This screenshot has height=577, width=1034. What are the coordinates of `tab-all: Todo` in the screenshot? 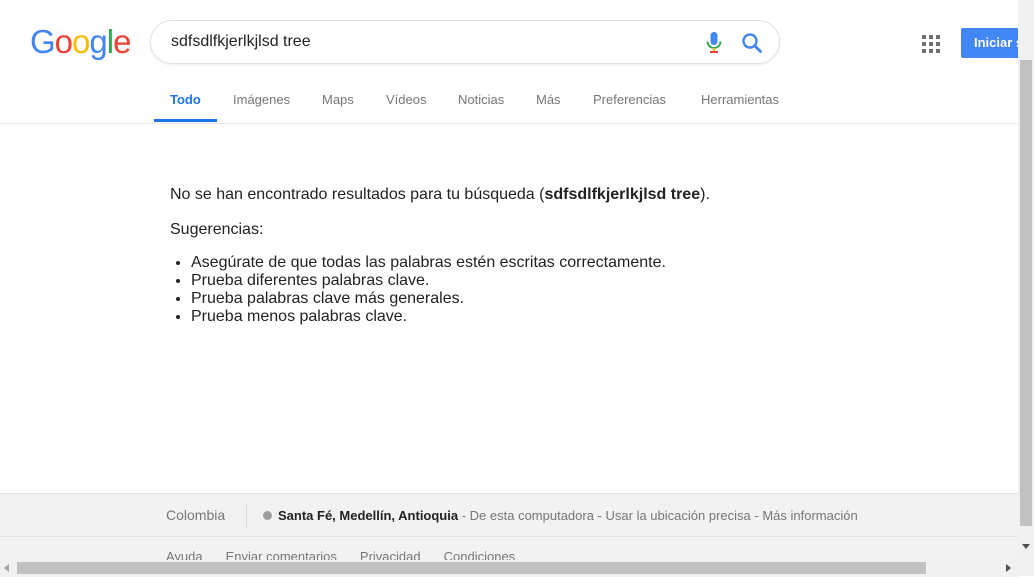 It's located at (185, 99).